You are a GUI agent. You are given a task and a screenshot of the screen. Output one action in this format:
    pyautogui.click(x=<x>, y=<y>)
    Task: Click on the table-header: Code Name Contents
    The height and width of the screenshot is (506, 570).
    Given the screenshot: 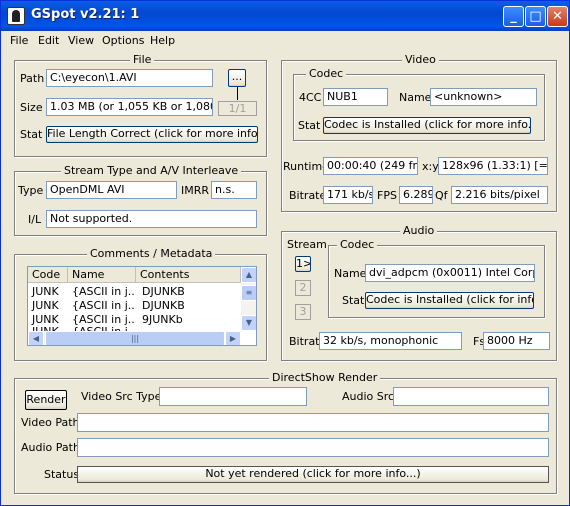 What is the action you would take?
    pyautogui.click(x=134, y=275)
    